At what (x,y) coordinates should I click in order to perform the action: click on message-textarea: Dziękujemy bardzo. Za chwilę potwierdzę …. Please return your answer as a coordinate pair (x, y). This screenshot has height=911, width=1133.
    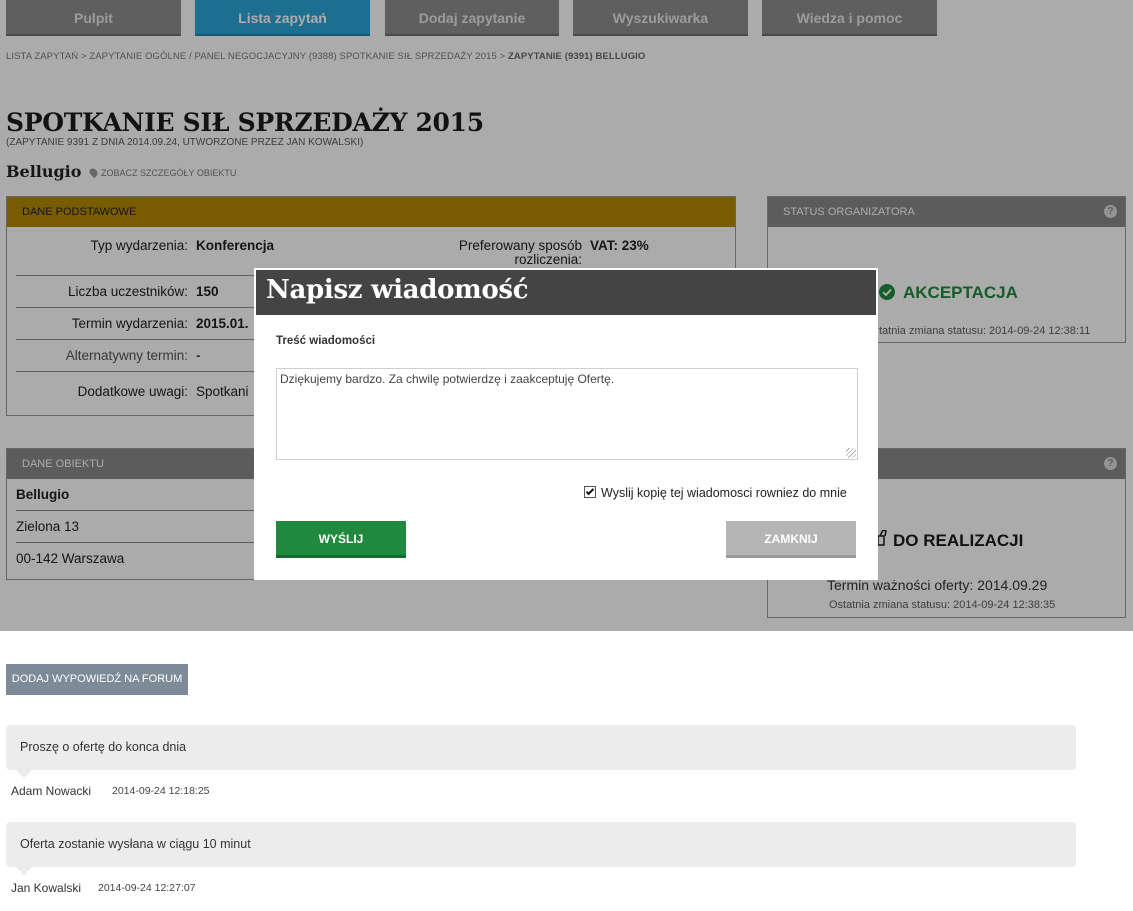
    Looking at the image, I should click on (567, 414).